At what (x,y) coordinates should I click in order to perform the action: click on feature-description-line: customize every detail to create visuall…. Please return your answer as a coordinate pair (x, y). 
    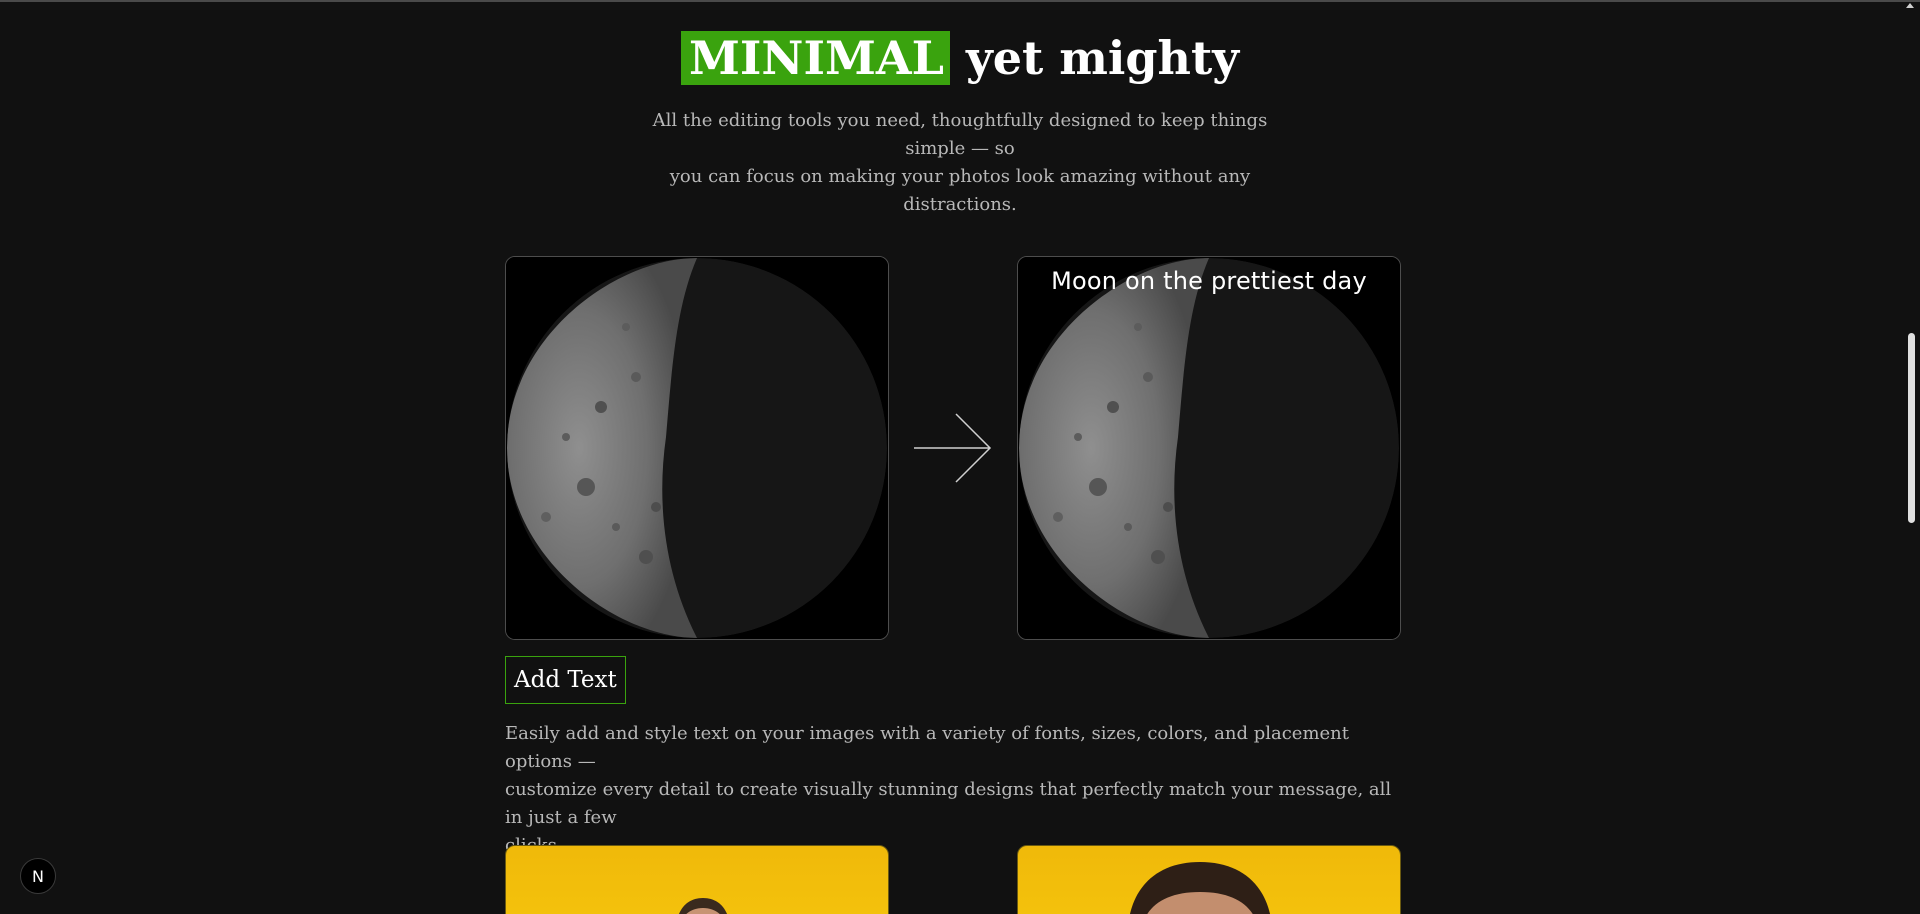
    Looking at the image, I should click on (948, 803).